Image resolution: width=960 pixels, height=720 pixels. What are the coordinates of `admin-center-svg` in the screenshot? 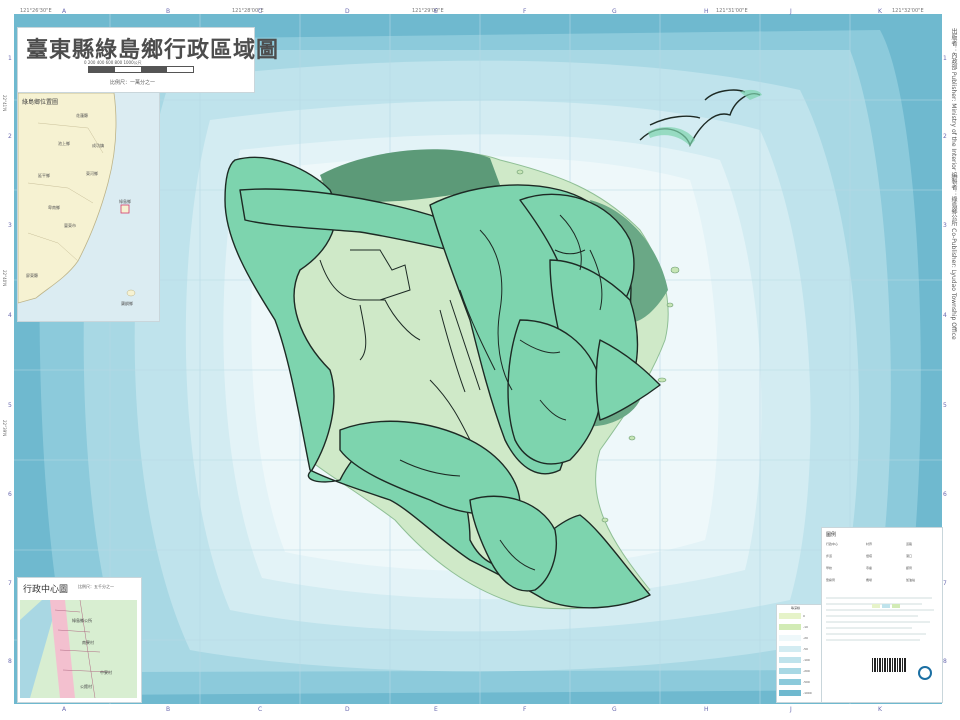 It's located at (65, 649).